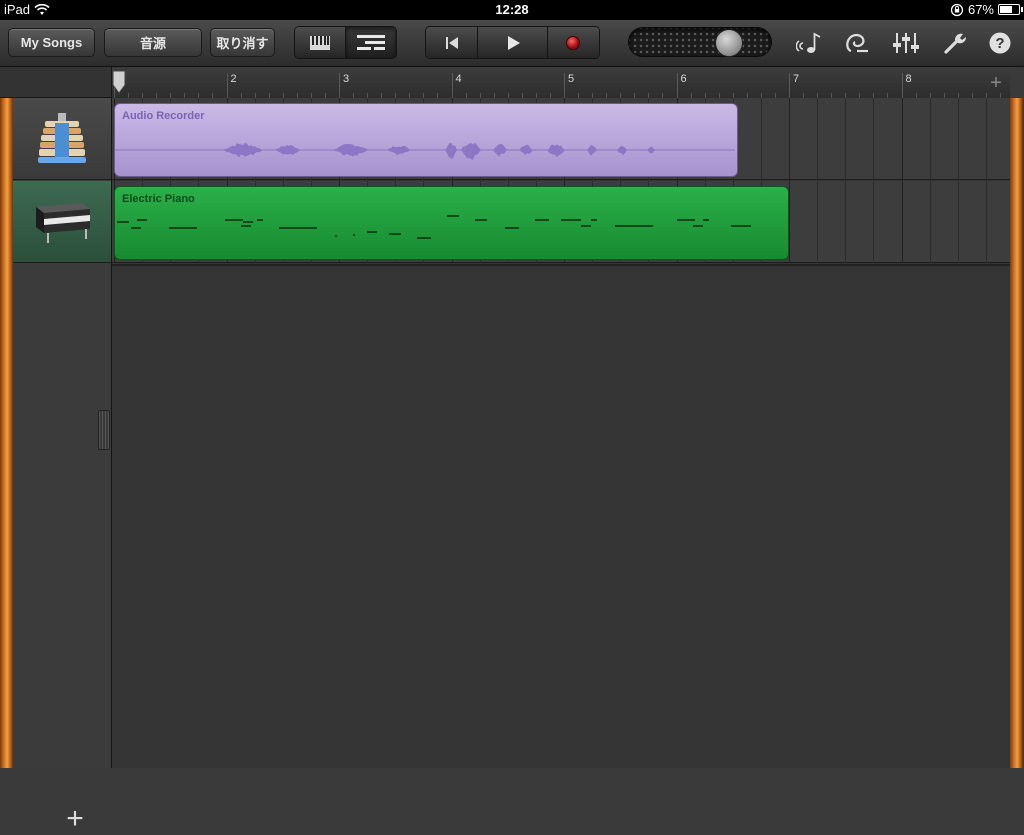 The width and height of the screenshot is (1024, 835). I want to click on master-volume-slider, so click(700, 42).